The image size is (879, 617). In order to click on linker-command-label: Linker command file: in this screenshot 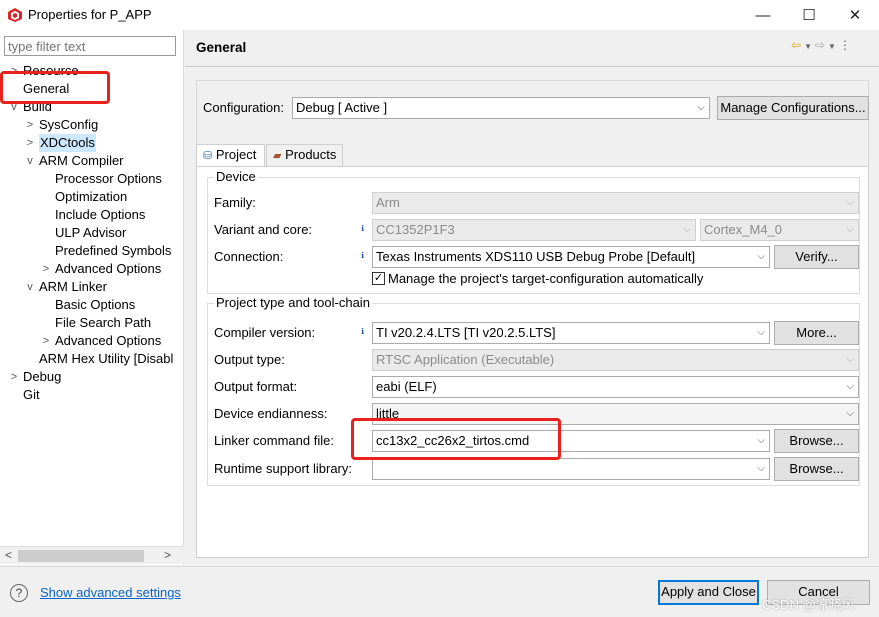, I will do `click(274, 440)`.